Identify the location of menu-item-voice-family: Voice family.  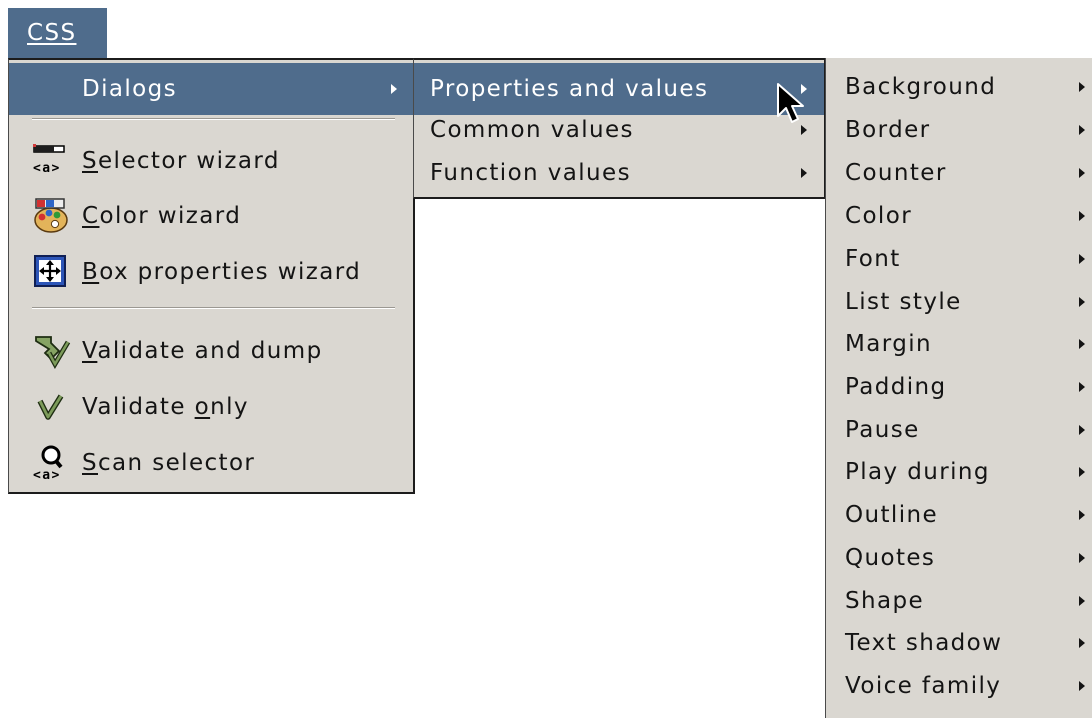
(959, 686).